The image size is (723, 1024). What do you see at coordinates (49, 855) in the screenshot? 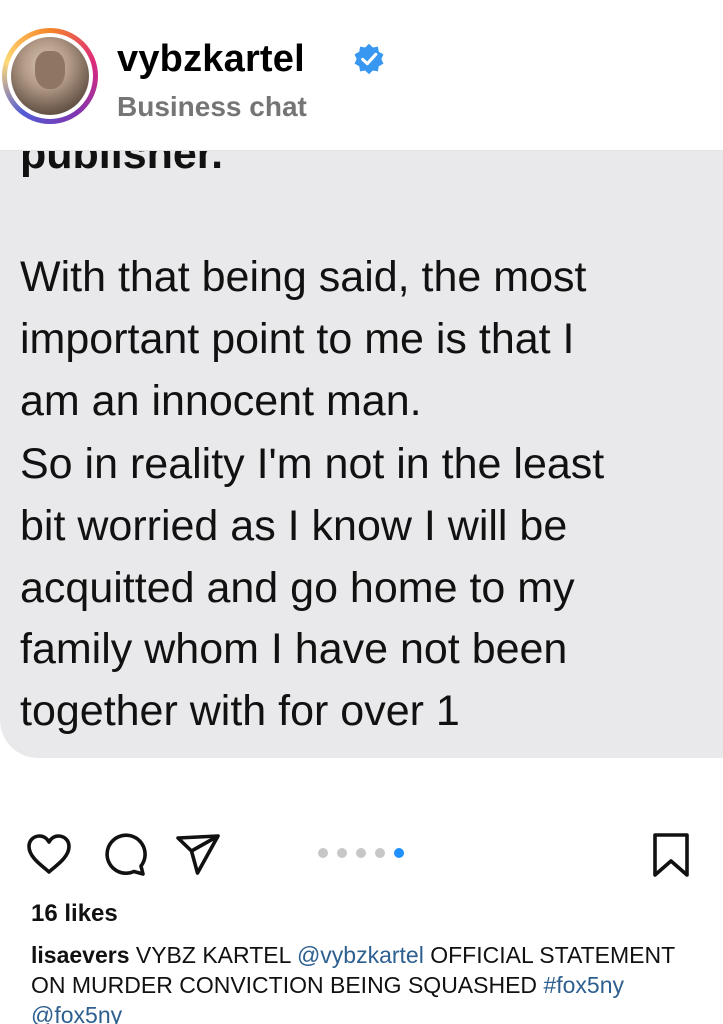
I see `heart-icon` at bounding box center [49, 855].